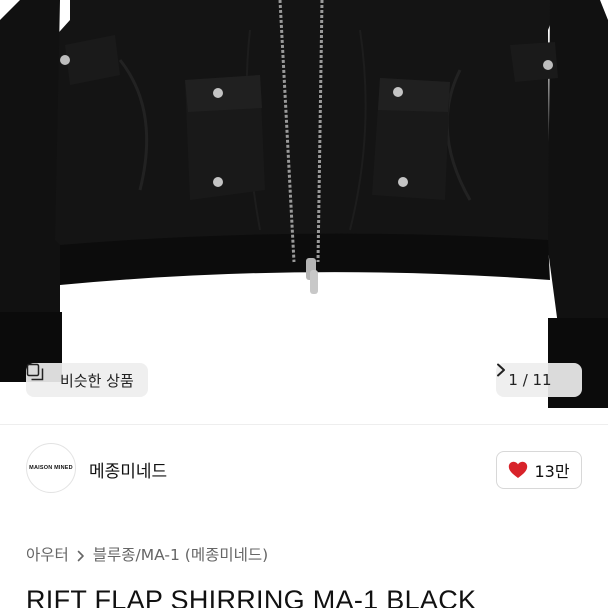 Image resolution: width=608 pixels, height=608 pixels. What do you see at coordinates (304, 469) in the screenshot?
I see `seller-row: MAISON MINED 메종미네드 13만` at bounding box center [304, 469].